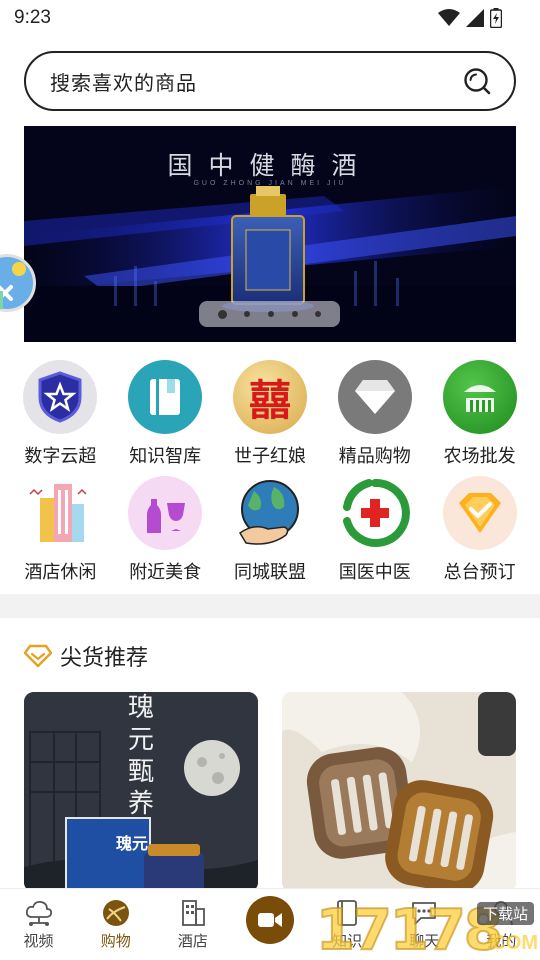 Image resolution: width=540 pixels, height=960 pixels. I want to click on bottom-nav: 视频 购物 酒店 知识 聊天 我的, so click(270, 924).